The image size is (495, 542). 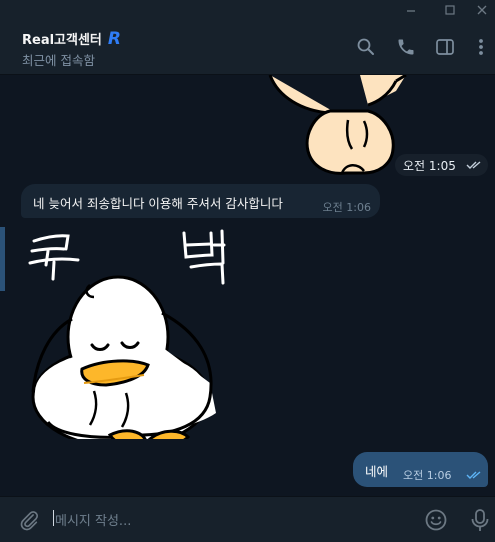 What do you see at coordinates (338, 125) in the screenshot?
I see `bear-sticker` at bounding box center [338, 125].